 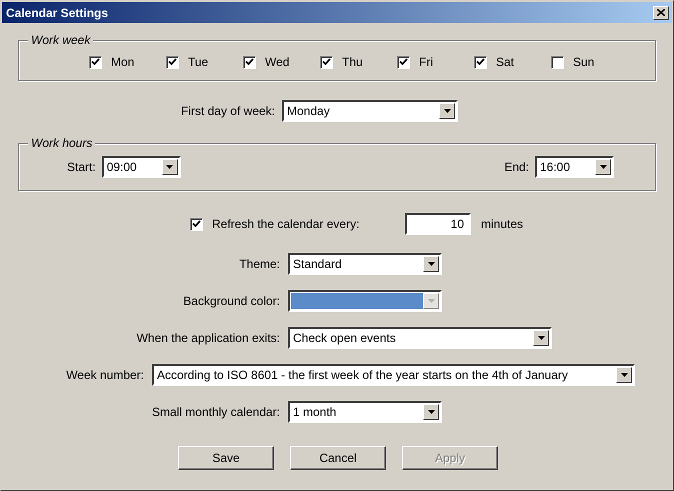 I want to click on field-label: Week number:, so click(x=104, y=375).